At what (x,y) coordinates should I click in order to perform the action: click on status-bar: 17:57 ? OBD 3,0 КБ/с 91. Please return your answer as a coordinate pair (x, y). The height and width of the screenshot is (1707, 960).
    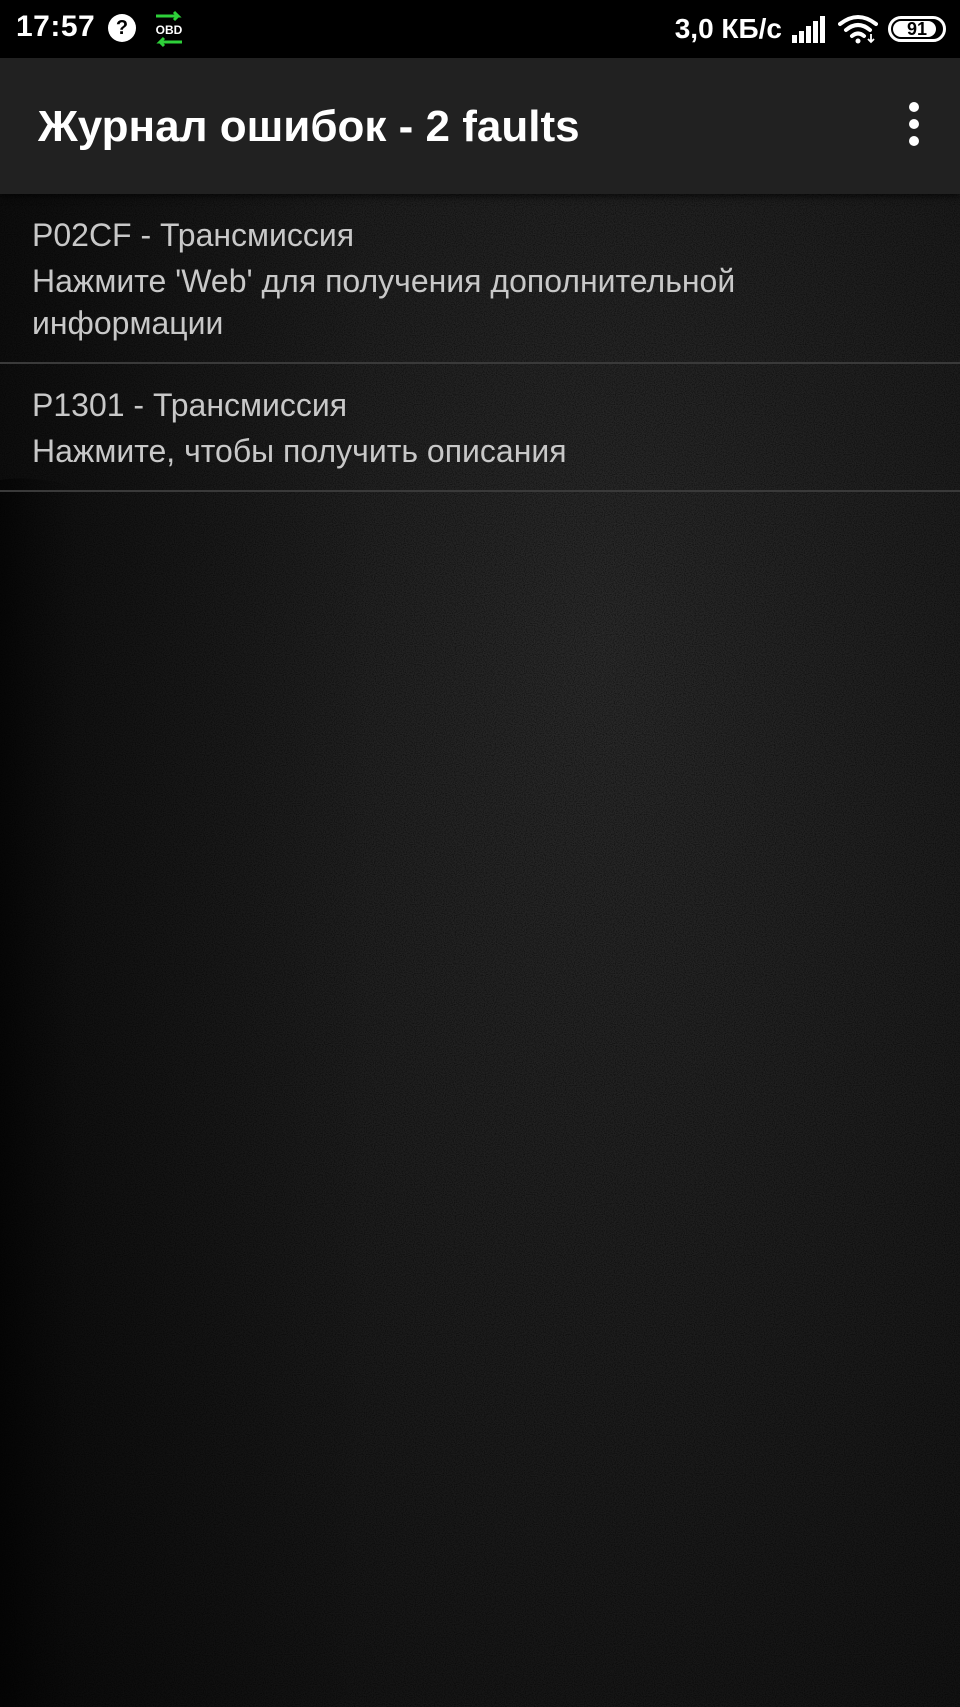
    Looking at the image, I should click on (480, 29).